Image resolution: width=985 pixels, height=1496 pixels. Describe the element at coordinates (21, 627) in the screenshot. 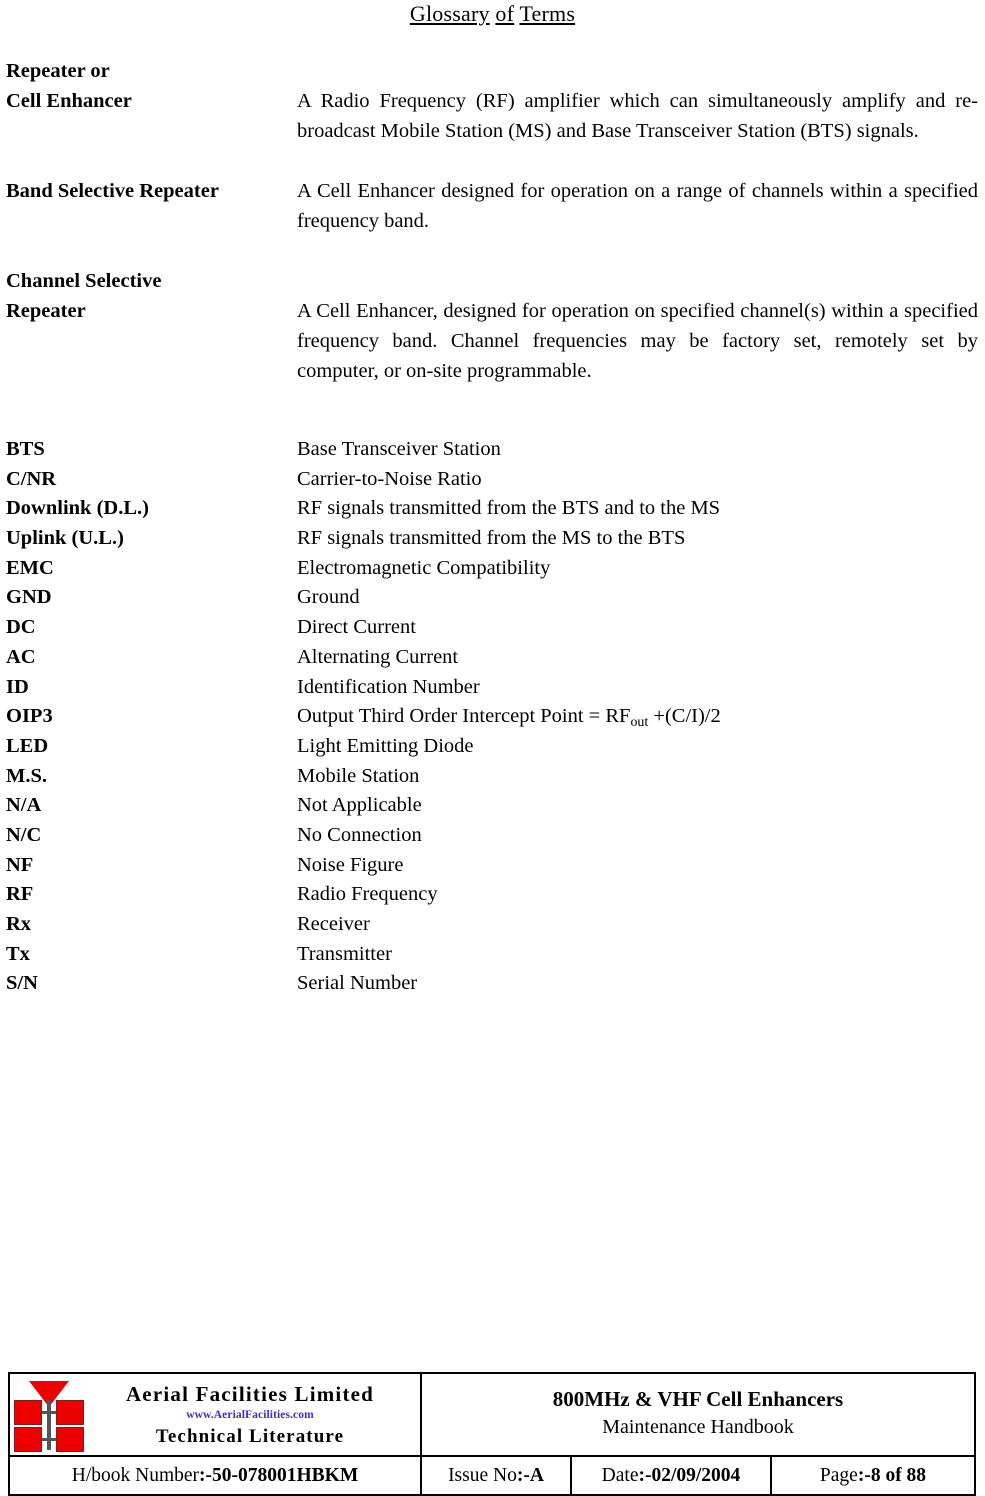

I see `abbreviation-key: DC` at that location.